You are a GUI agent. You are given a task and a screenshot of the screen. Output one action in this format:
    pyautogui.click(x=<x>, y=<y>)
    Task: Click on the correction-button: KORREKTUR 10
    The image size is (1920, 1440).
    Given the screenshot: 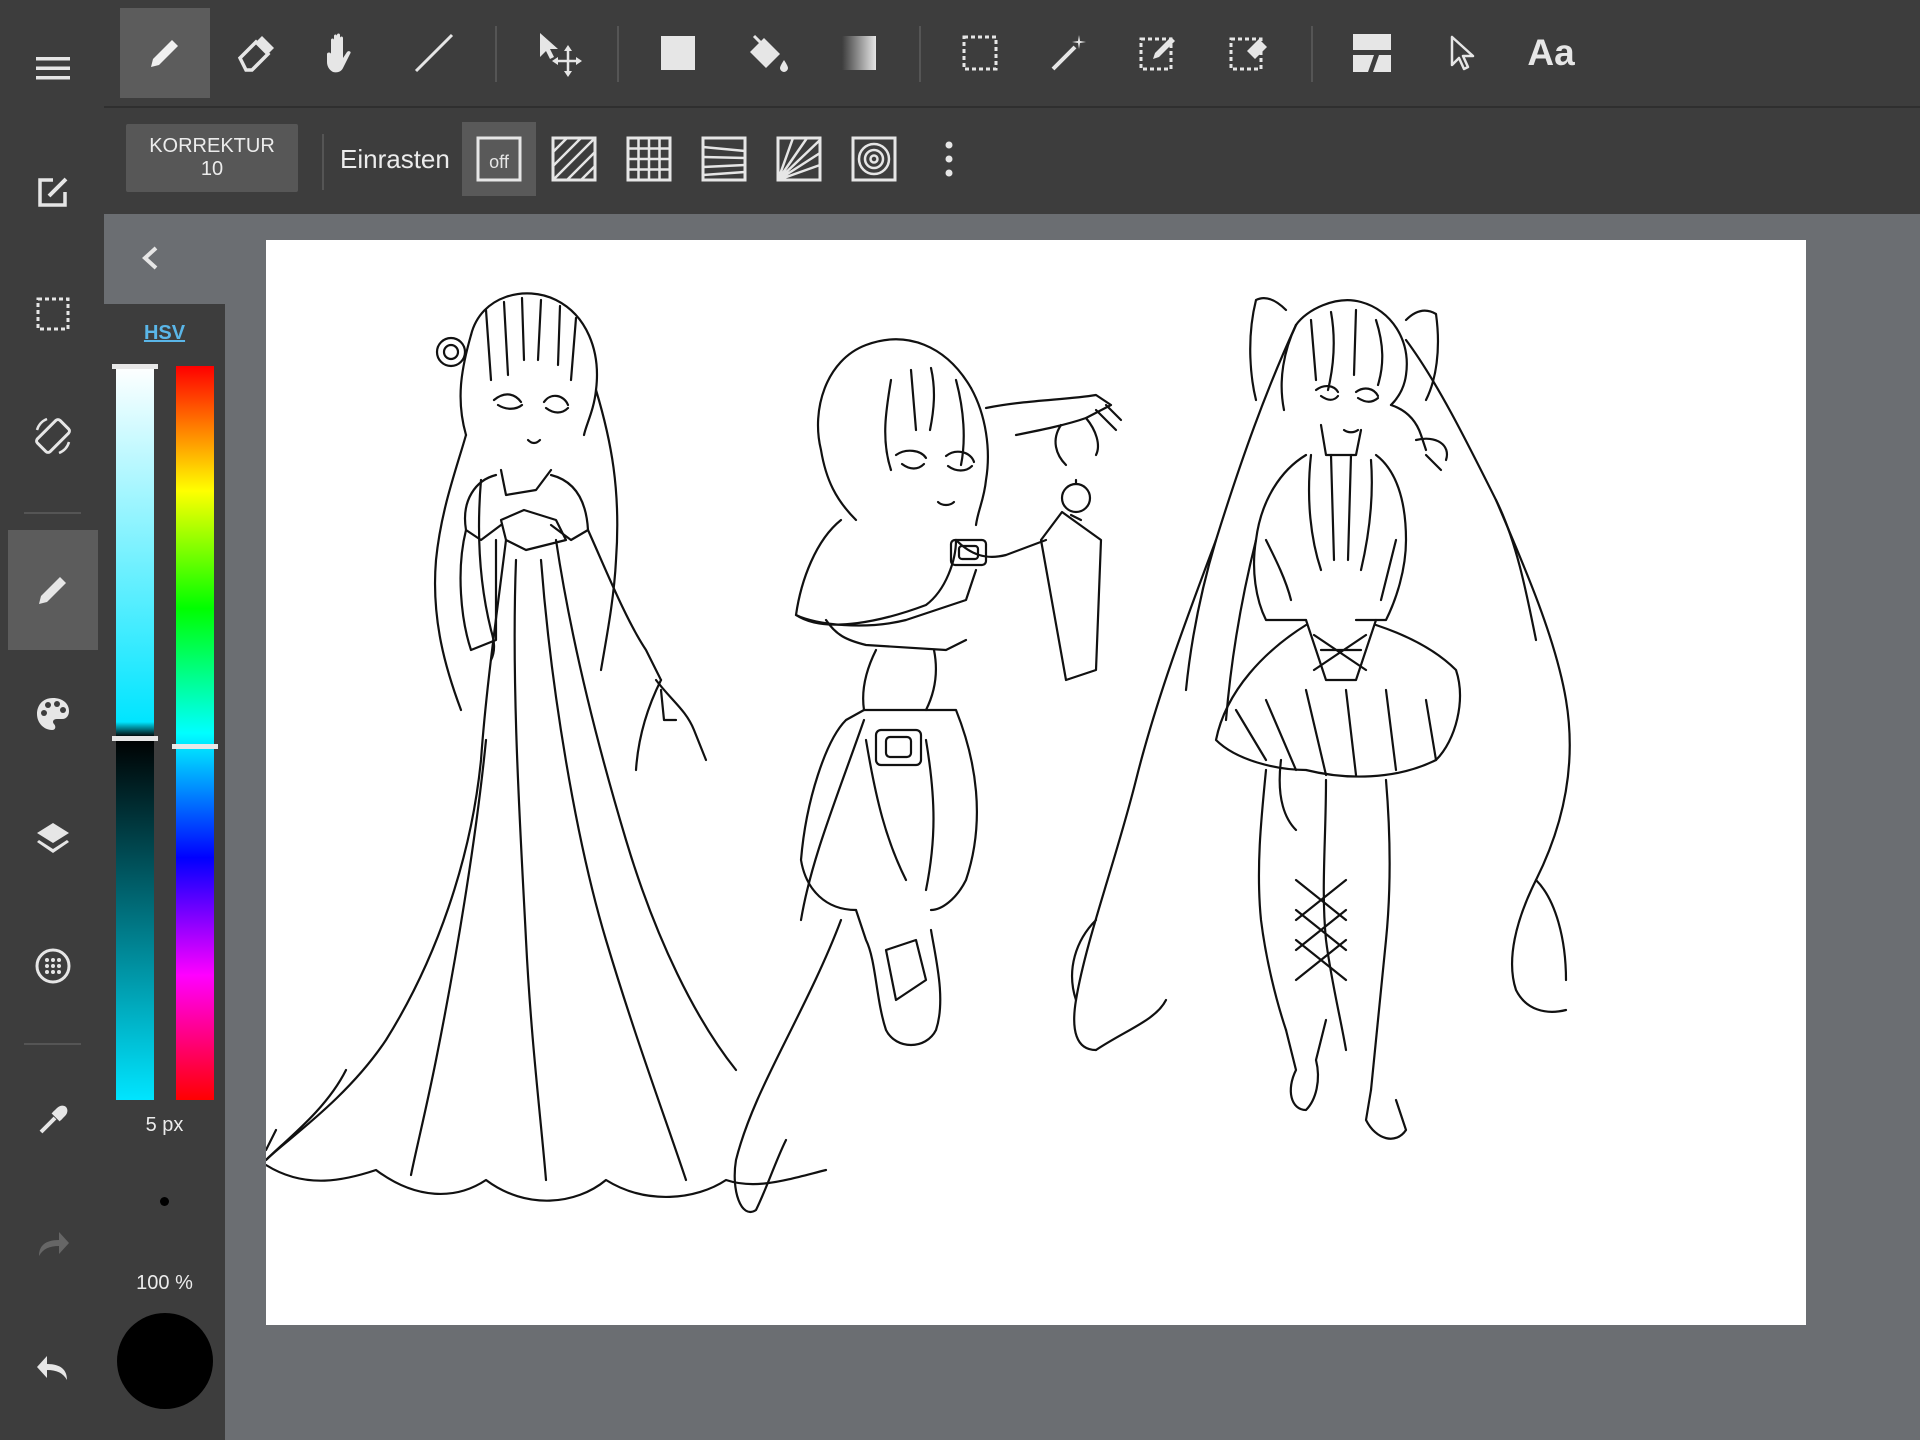 What is the action you would take?
    pyautogui.click(x=212, y=158)
    